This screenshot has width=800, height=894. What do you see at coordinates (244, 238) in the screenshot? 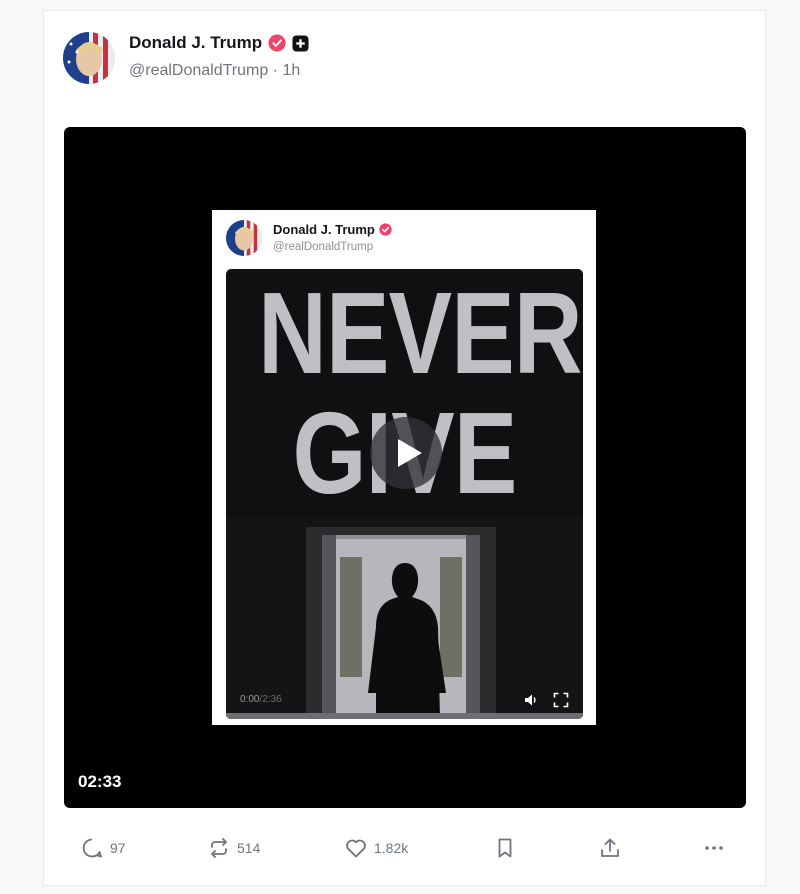
I see `embedded-avatar` at bounding box center [244, 238].